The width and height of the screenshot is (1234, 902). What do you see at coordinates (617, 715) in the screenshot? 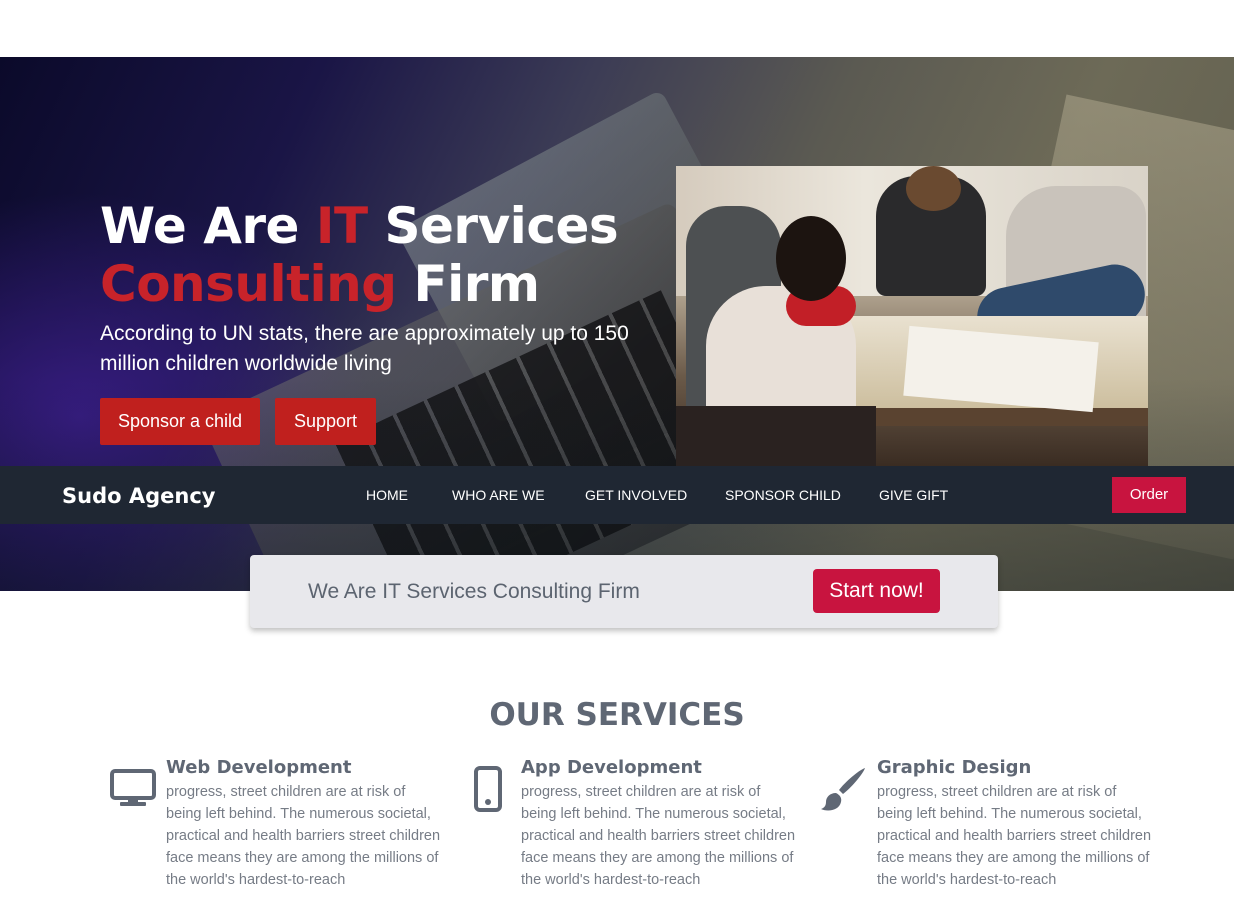
I see `services-heading: OUR SERVICES` at bounding box center [617, 715].